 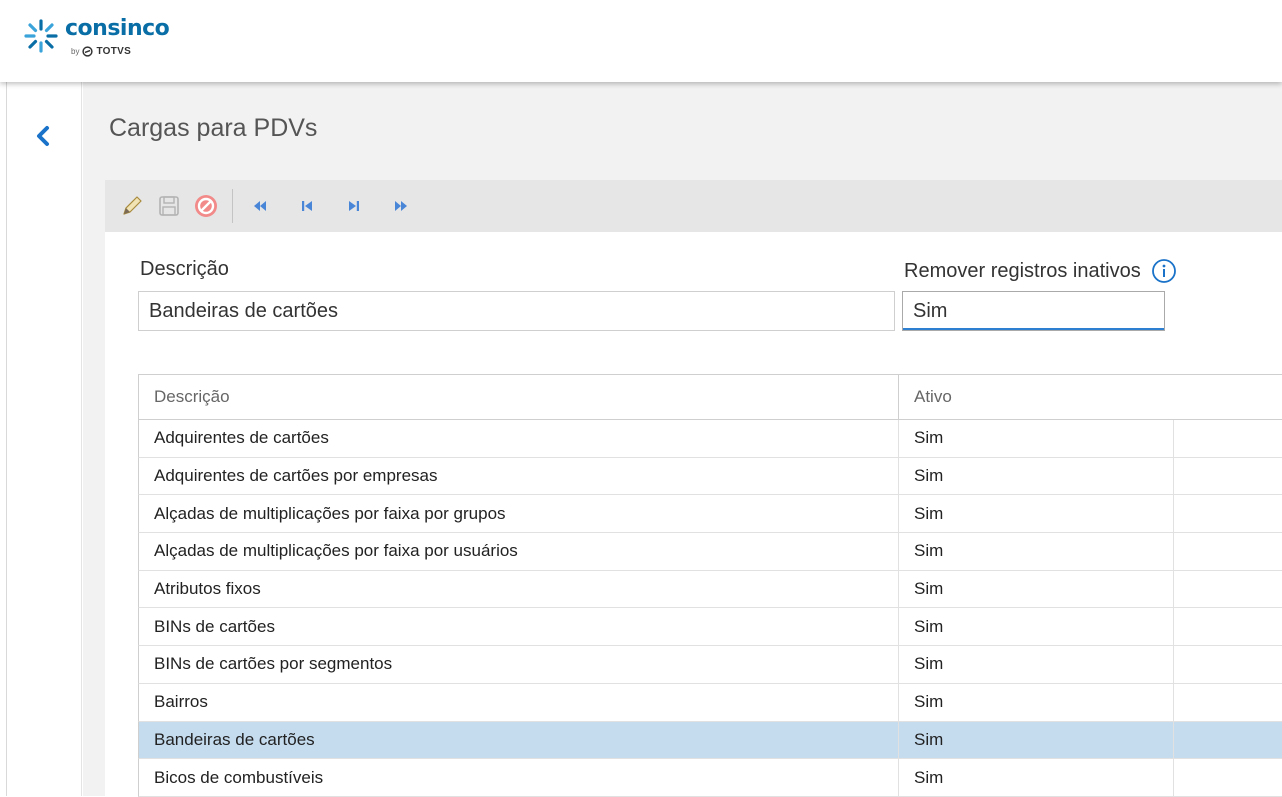 I want to click on back-button, so click(x=43, y=136).